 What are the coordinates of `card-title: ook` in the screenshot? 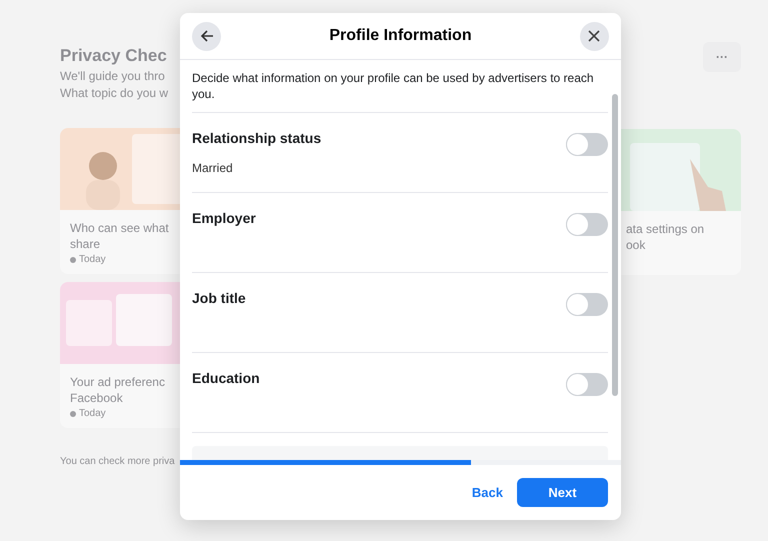 It's located at (636, 245).